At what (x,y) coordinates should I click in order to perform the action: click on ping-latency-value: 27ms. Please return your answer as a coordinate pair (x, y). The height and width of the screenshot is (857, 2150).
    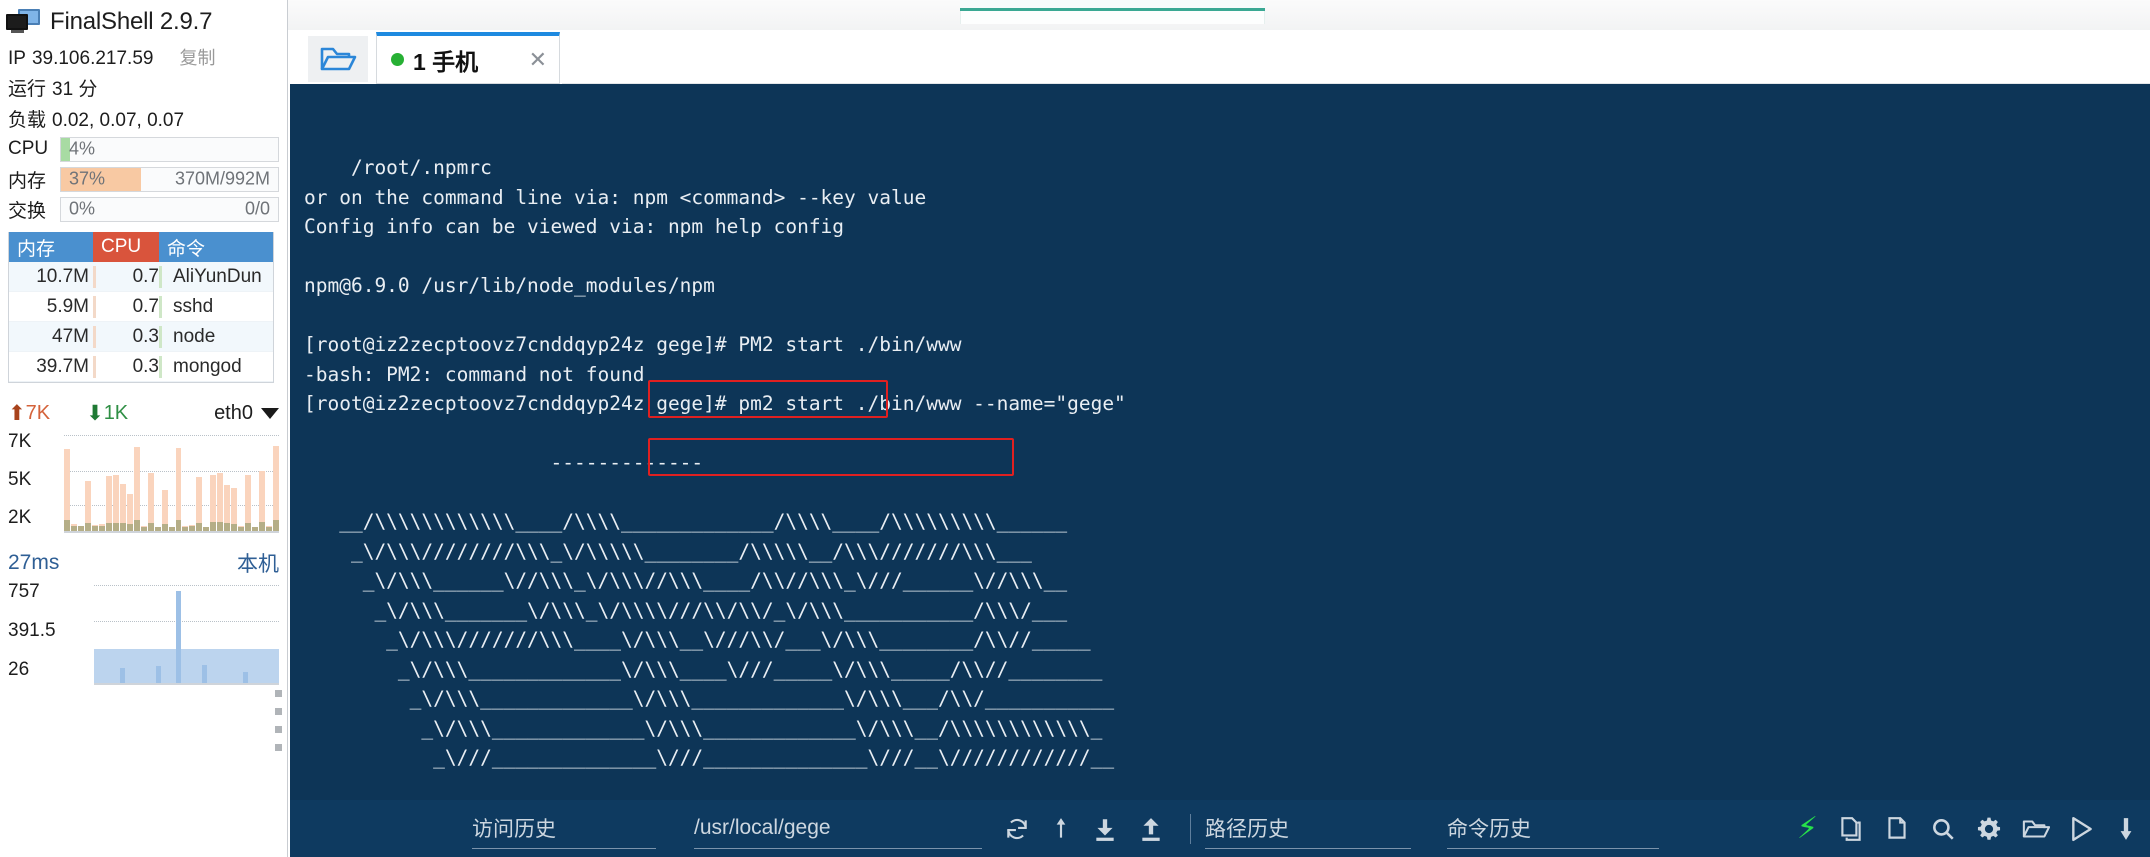
    Looking at the image, I should click on (34, 562).